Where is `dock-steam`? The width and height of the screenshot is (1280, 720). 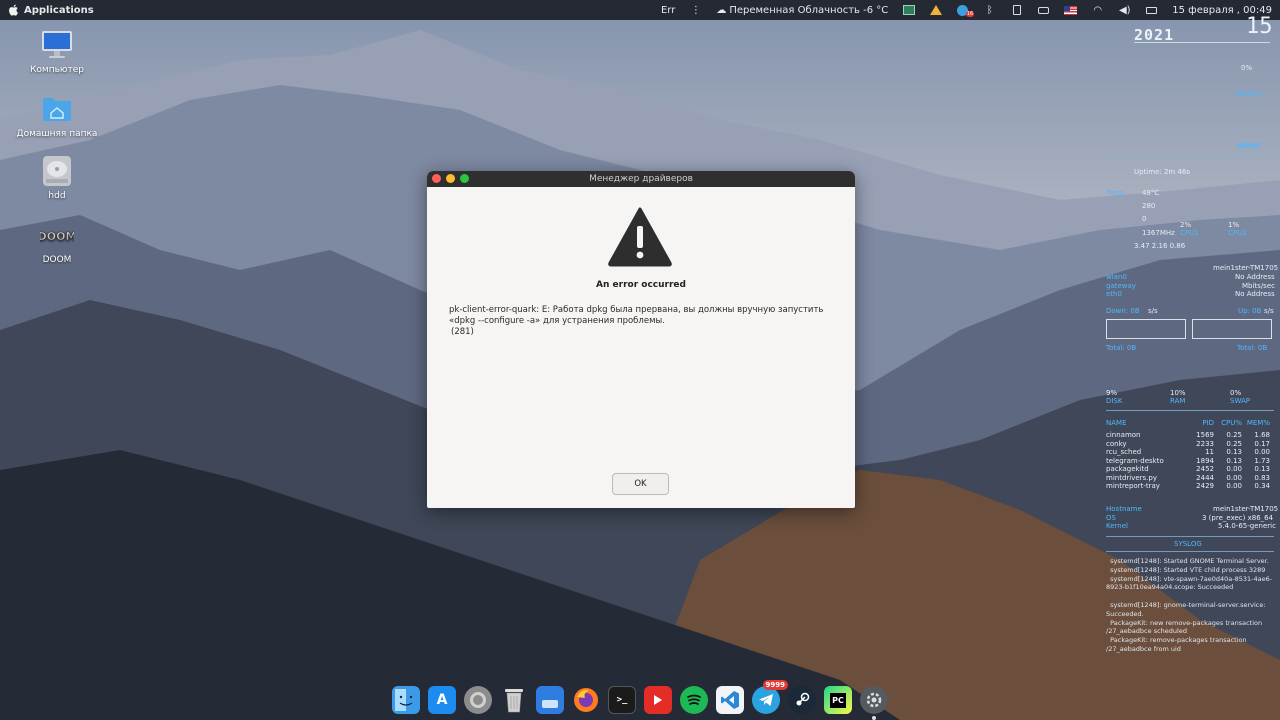 dock-steam is located at coordinates (802, 700).